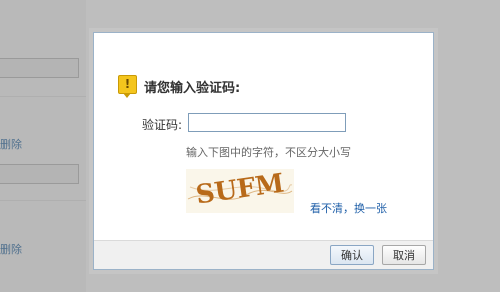 This screenshot has height=292, width=500. What do you see at coordinates (404, 255) in the screenshot?
I see `cancel-button: 取消` at bounding box center [404, 255].